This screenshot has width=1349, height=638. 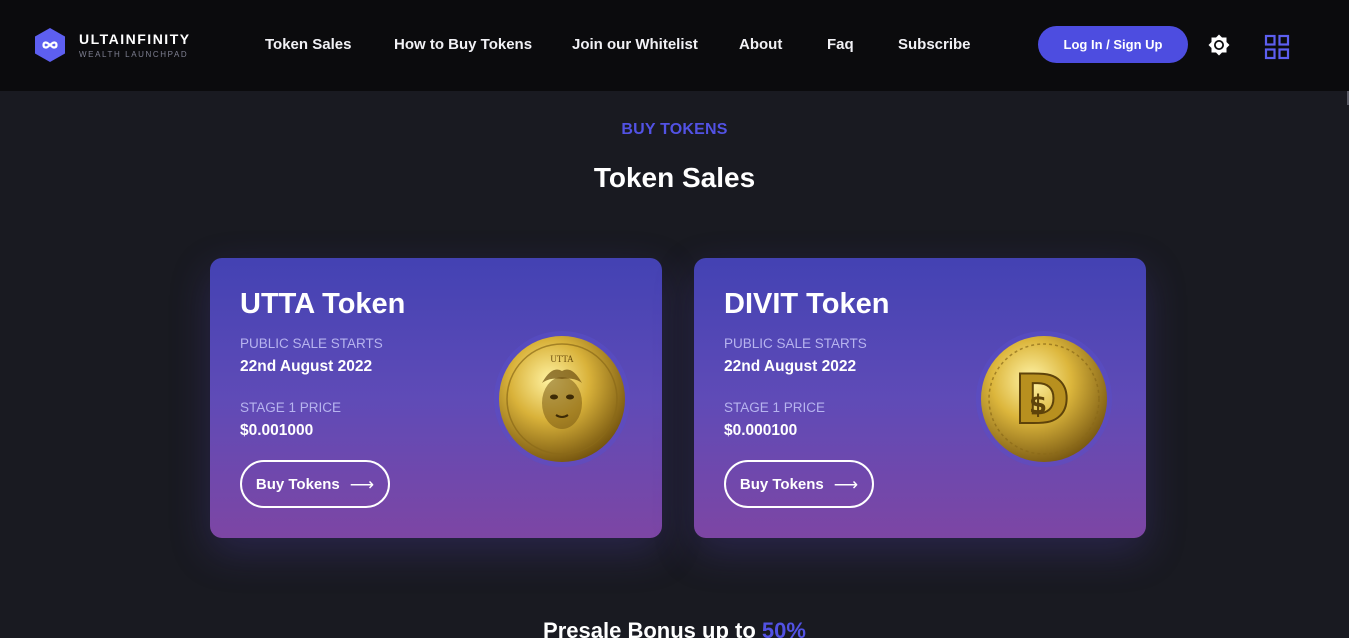 I want to click on nav-item-about: About, so click(x=760, y=45).